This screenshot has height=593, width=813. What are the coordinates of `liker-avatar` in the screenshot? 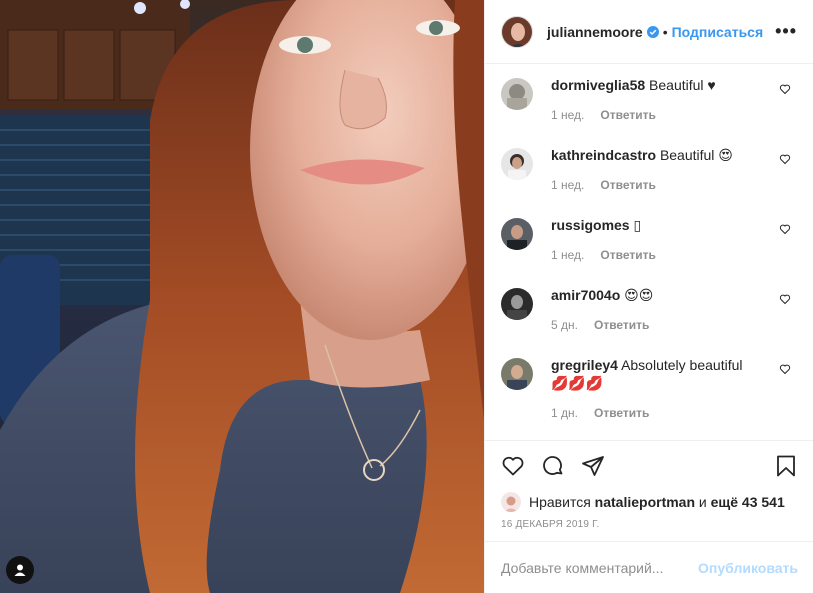 It's located at (511, 502).